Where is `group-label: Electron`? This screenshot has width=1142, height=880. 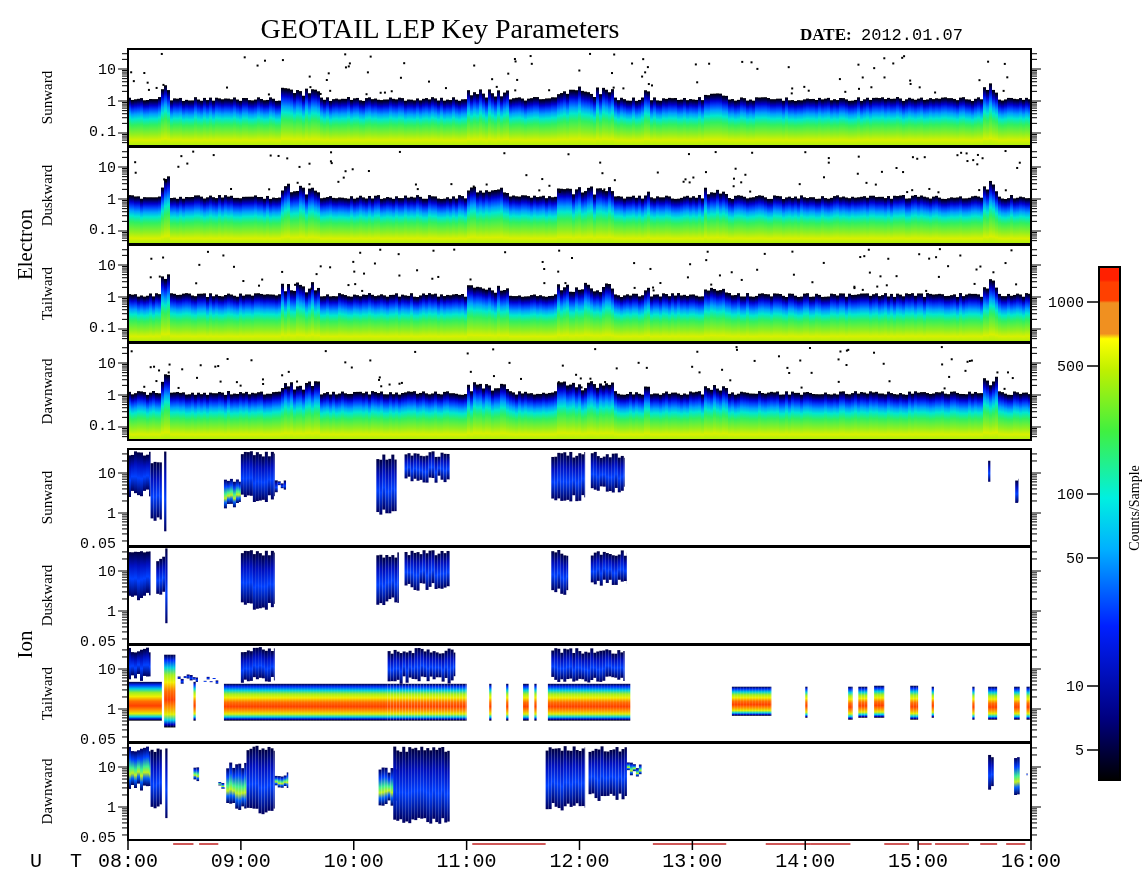
group-label: Electron is located at coordinates (25, 244).